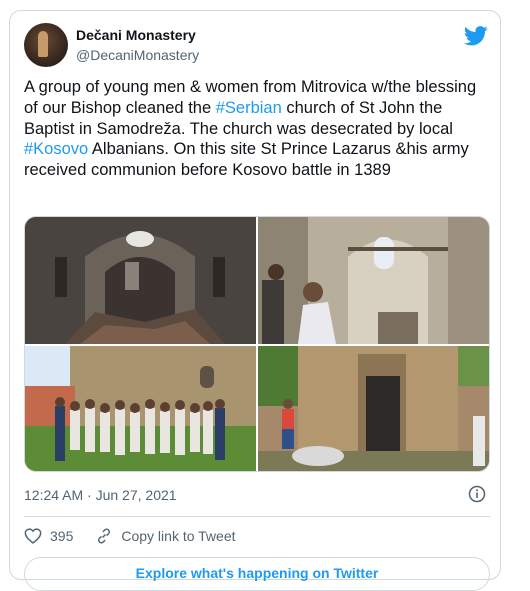 Image resolution: width=530 pixels, height=591 pixels. I want to click on photo-group-outside, so click(140, 408).